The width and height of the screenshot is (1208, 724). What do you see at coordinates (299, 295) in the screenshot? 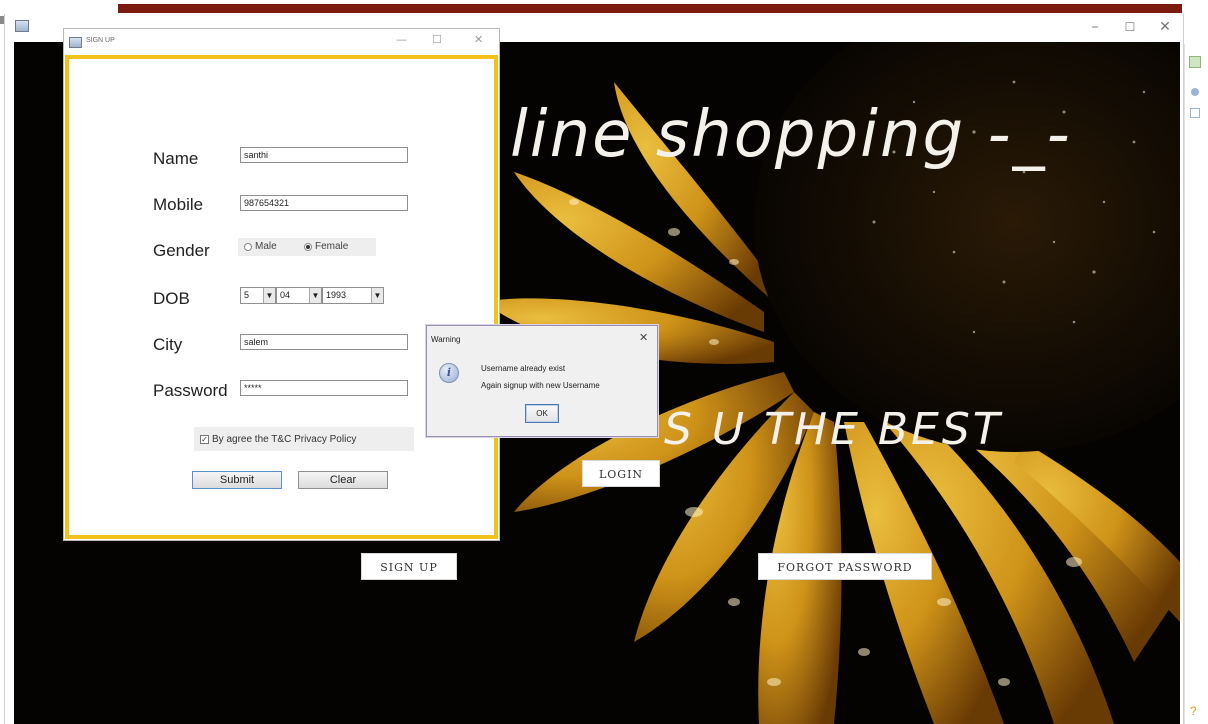
I see `dob-month-select: 04 ▼` at bounding box center [299, 295].